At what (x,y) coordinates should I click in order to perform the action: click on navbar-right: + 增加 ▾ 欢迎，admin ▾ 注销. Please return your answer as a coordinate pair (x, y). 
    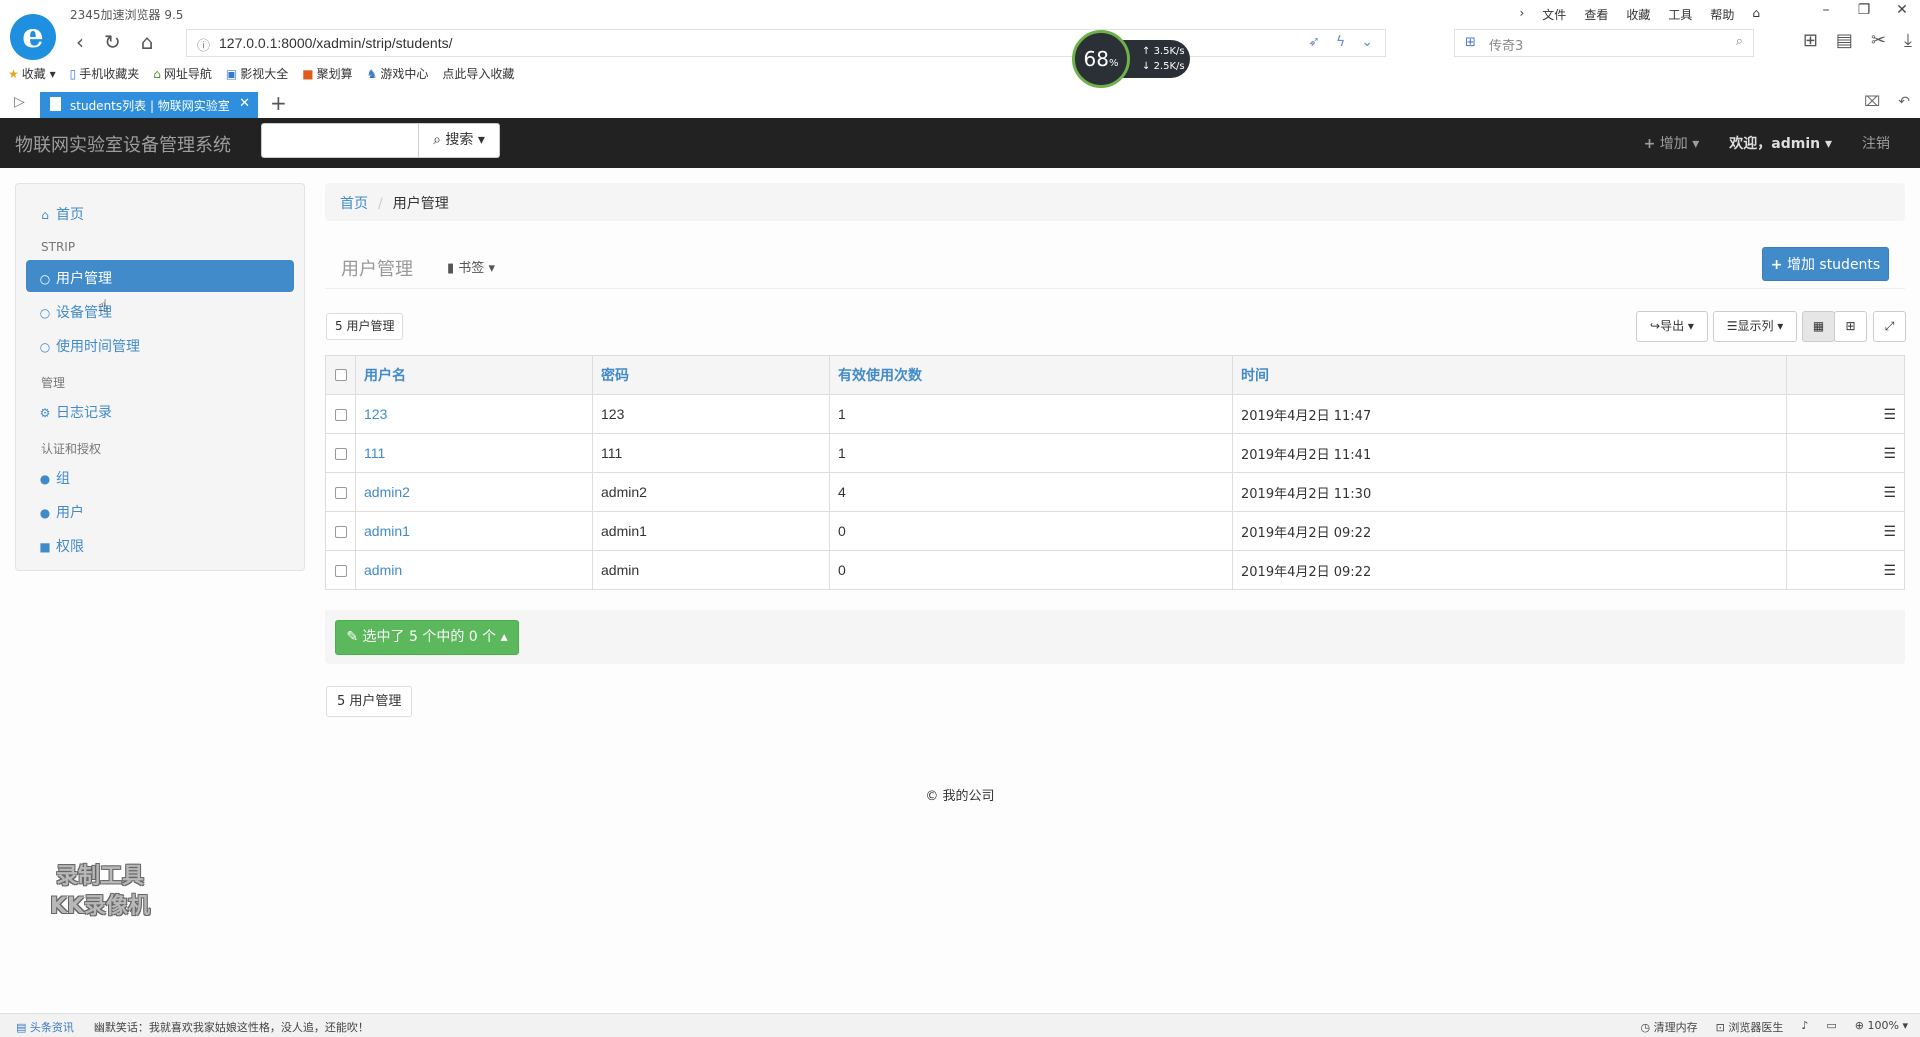
    Looking at the image, I should click on (1767, 143).